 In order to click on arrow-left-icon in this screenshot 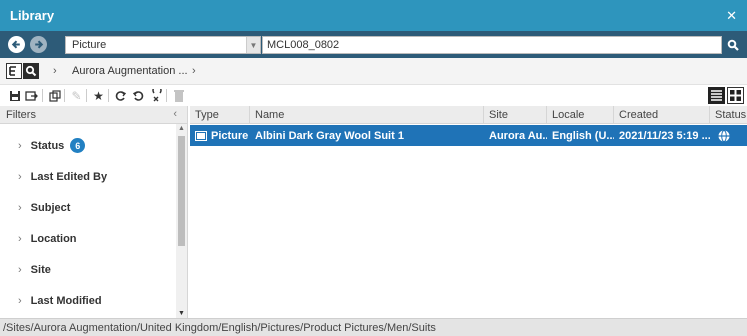, I will do `click(15, 44)`.